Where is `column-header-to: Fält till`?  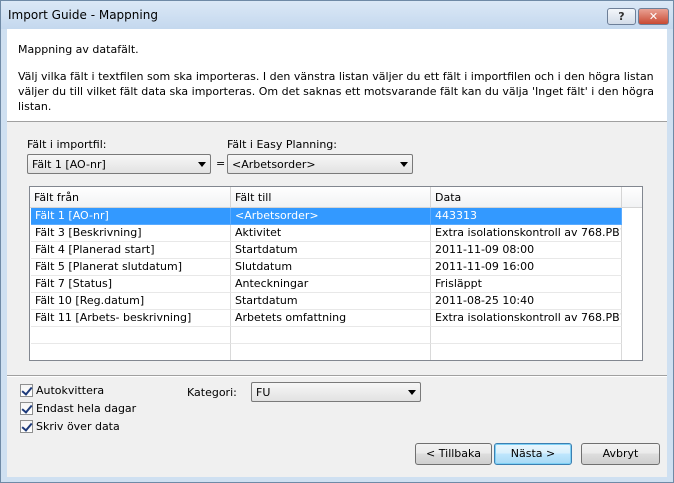 column-header-to: Fält till is located at coordinates (331, 197).